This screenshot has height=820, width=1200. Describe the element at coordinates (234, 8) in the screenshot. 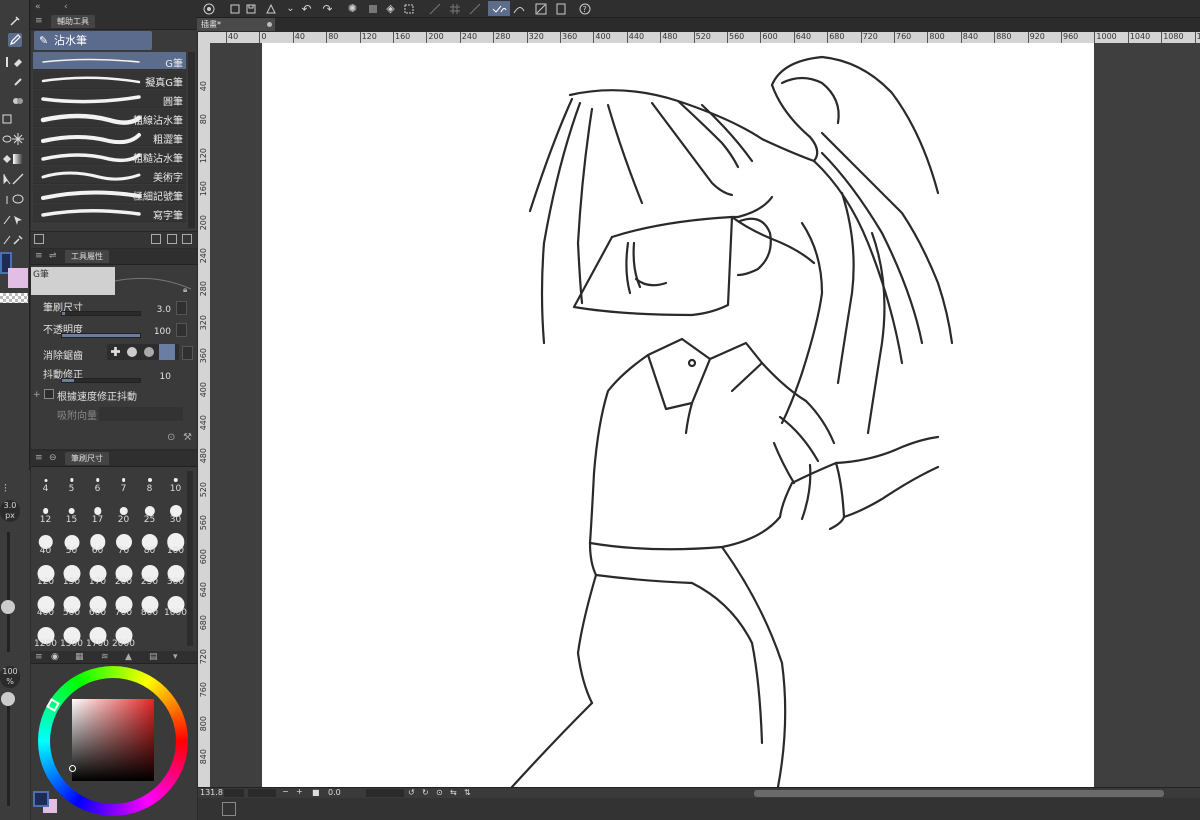

I see `new-layer-icon` at that location.